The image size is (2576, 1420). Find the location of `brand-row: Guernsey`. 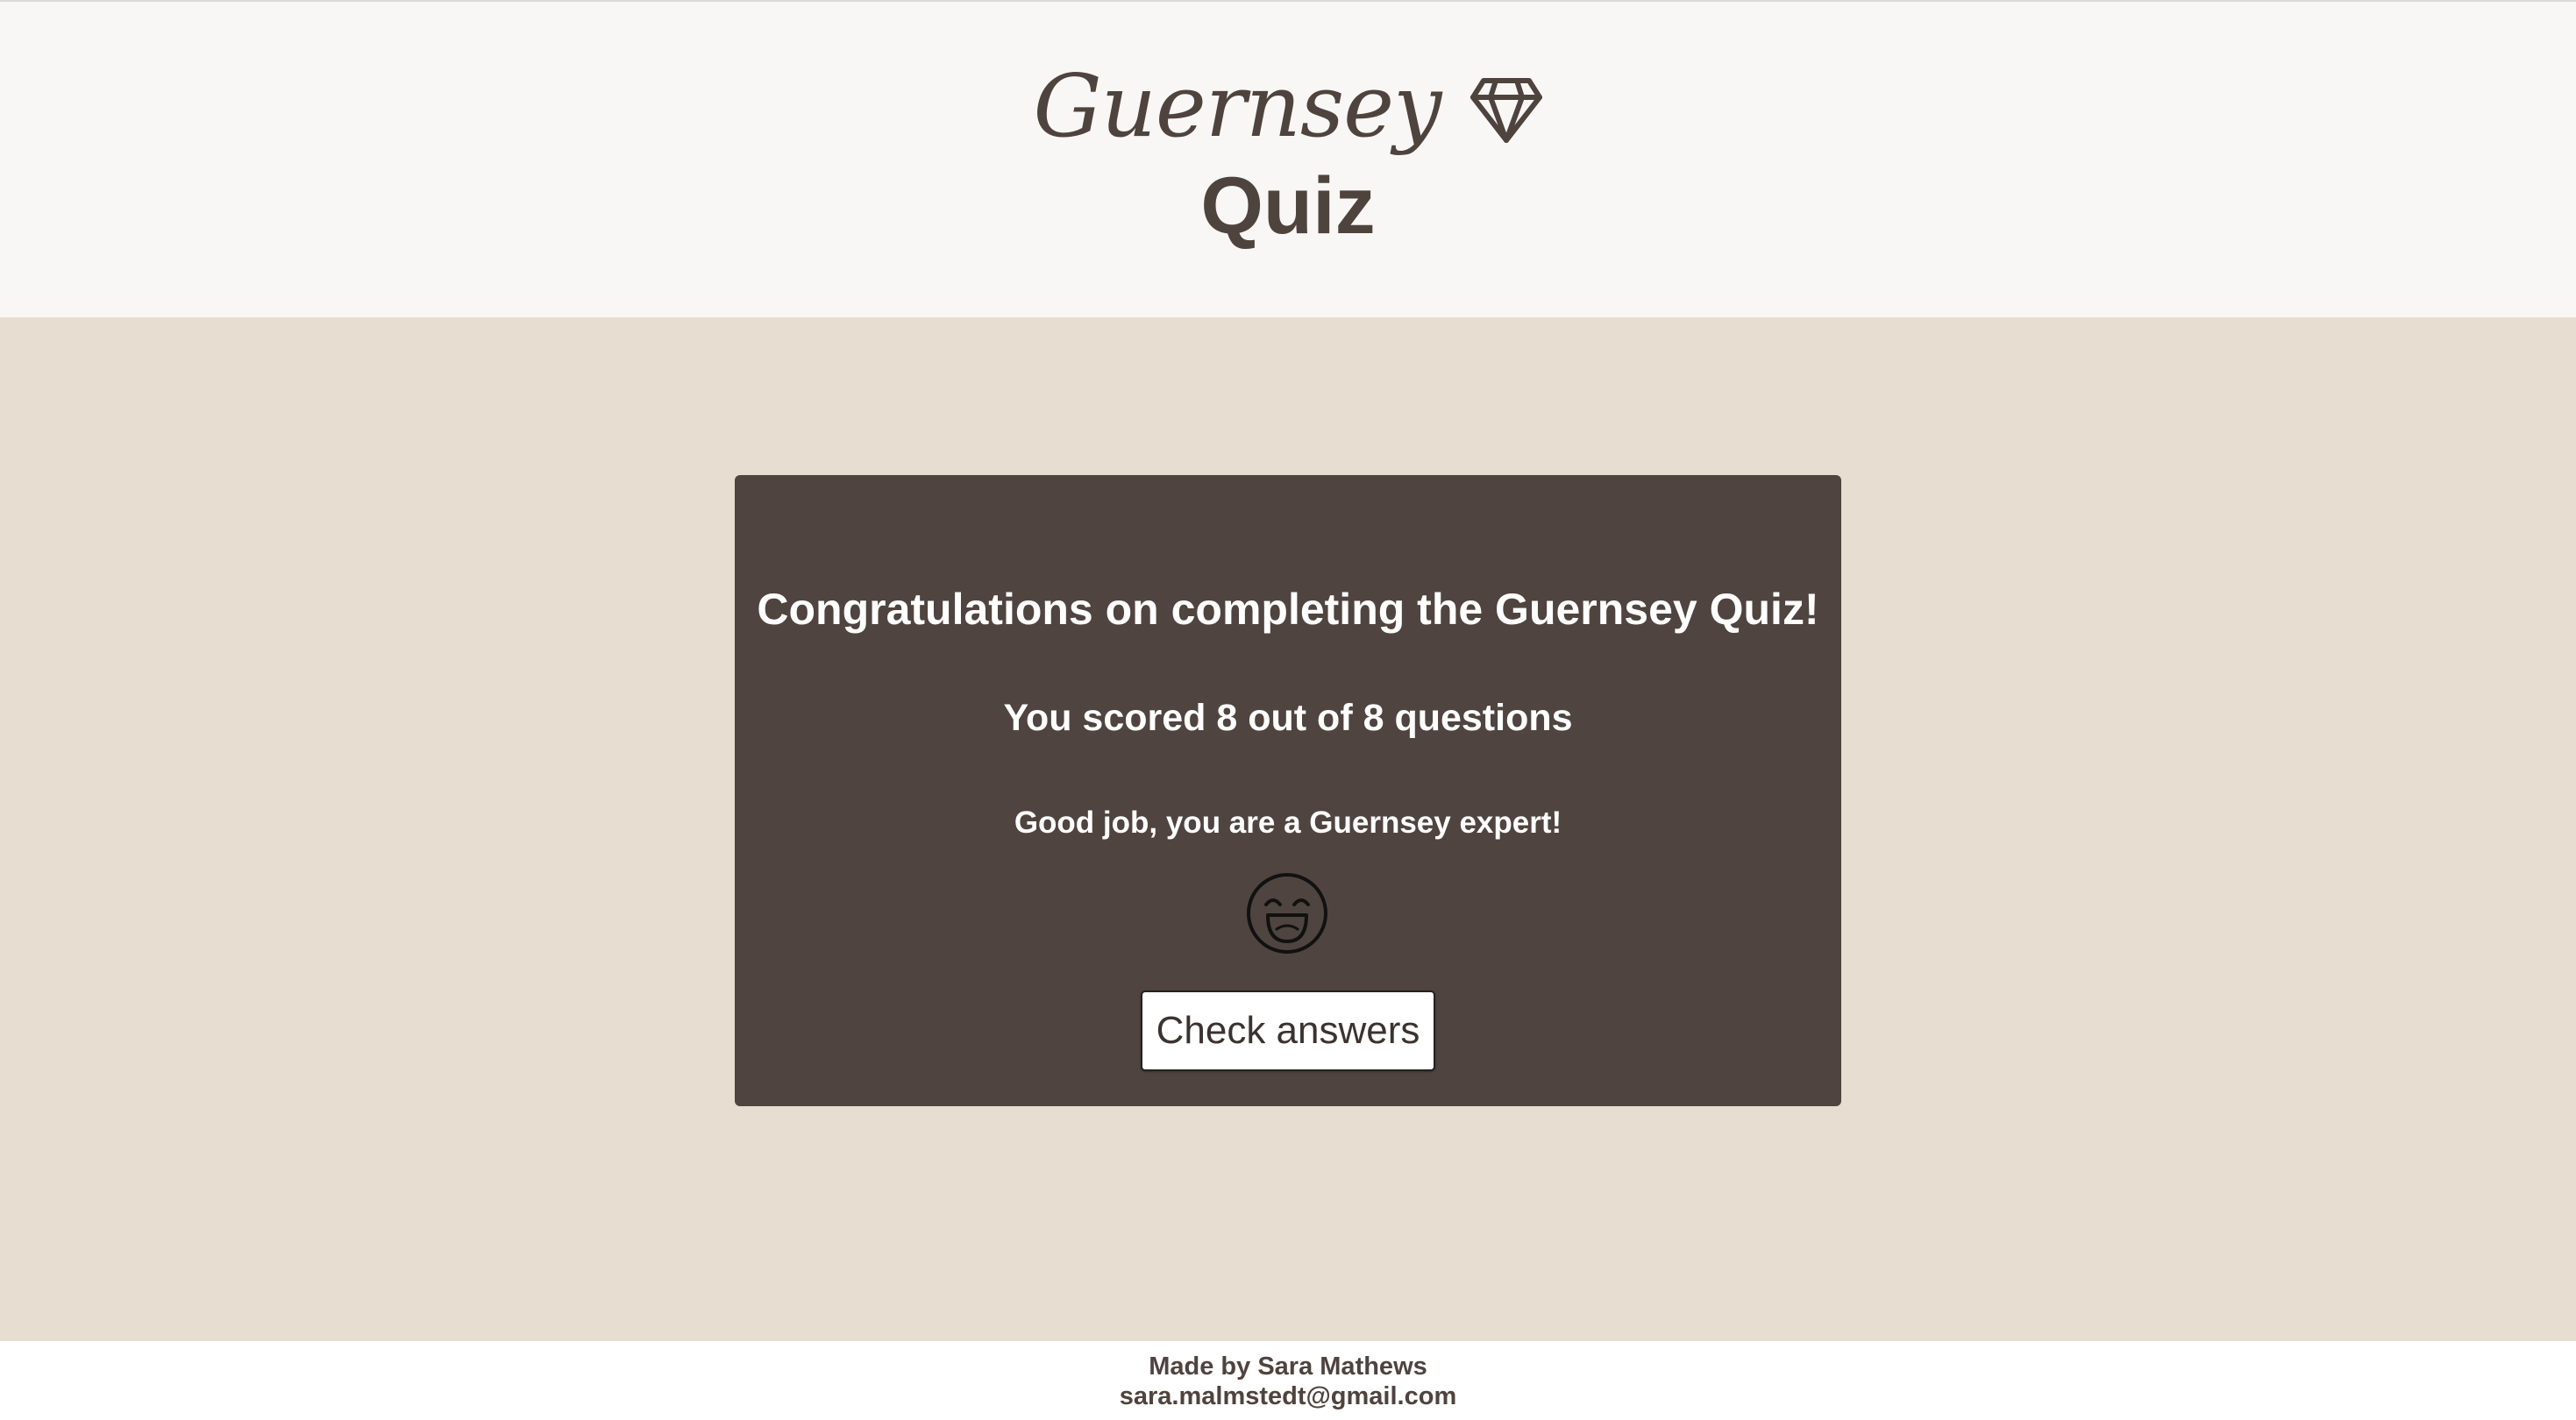

brand-row: Guernsey is located at coordinates (1288, 107).